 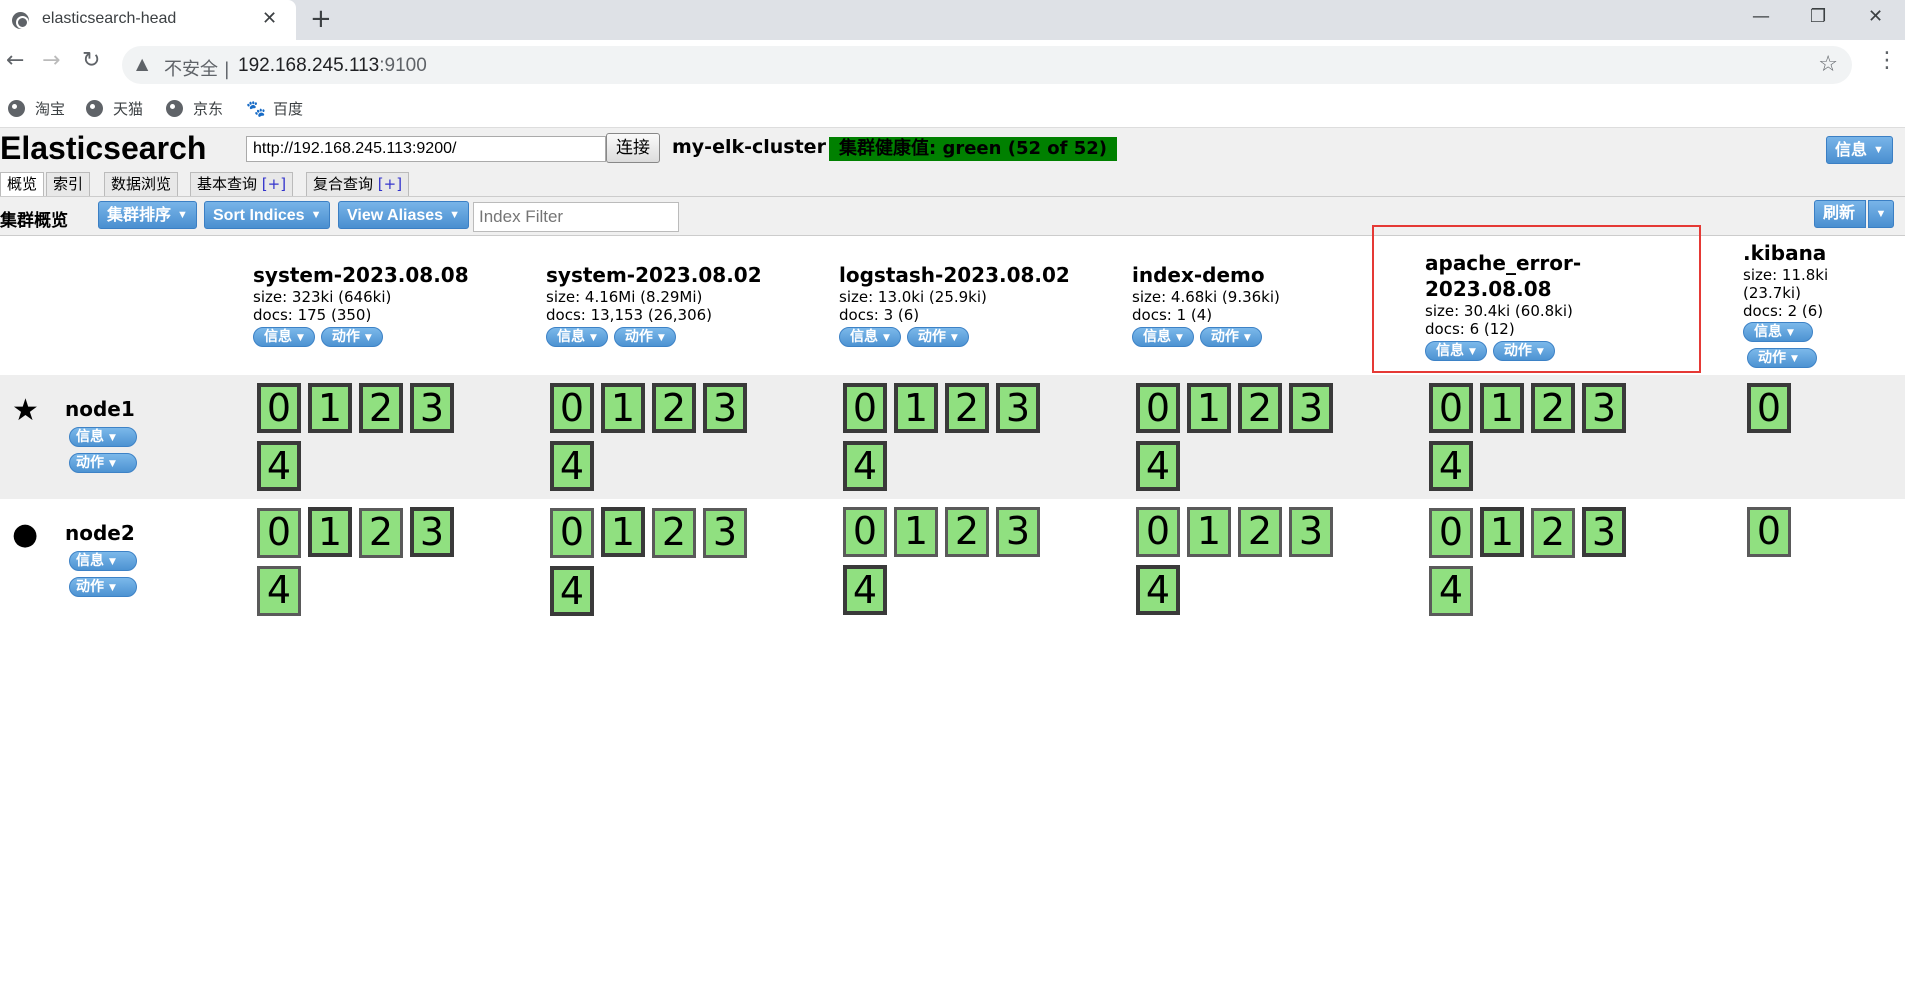 What do you see at coordinates (194, 108) in the screenshot?
I see `bookmark-jd: 京东` at bounding box center [194, 108].